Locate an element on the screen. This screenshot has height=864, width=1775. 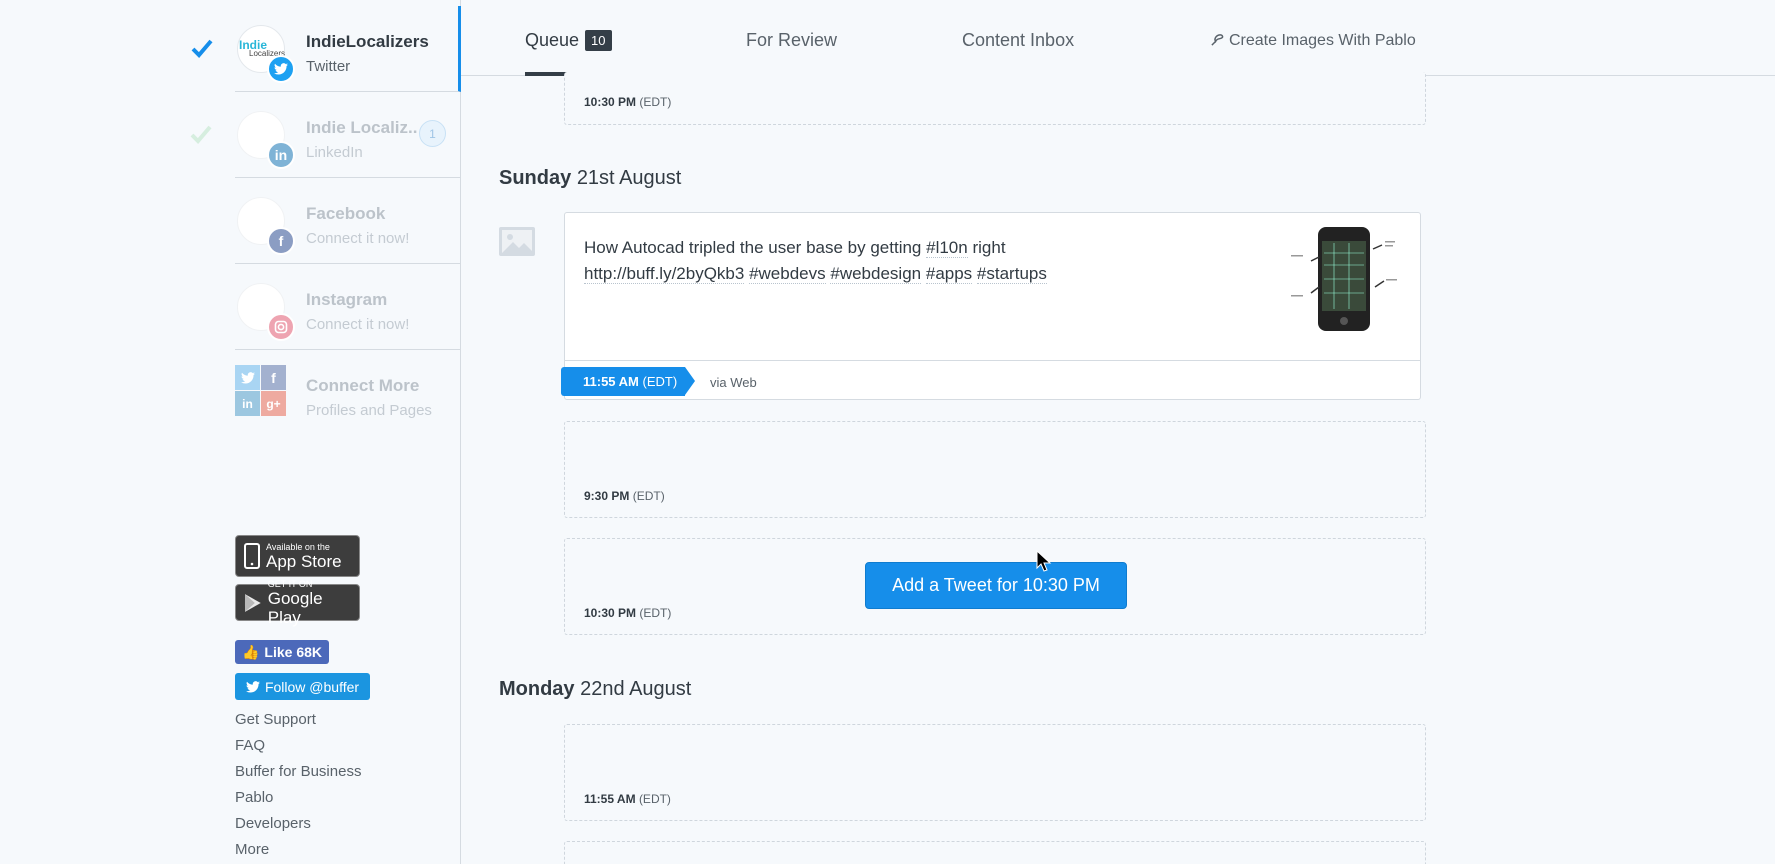
post-line: right is located at coordinates (989, 247).